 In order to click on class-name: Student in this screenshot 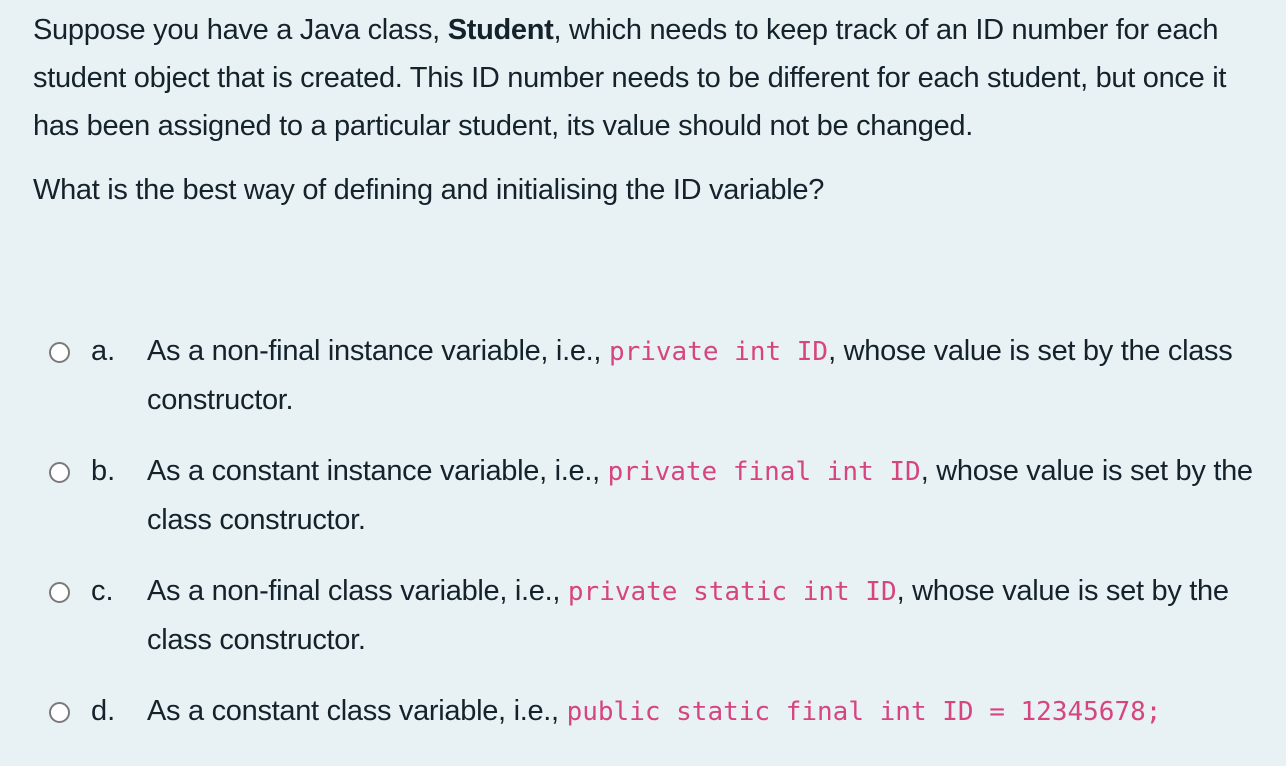, I will do `click(500, 30)`.